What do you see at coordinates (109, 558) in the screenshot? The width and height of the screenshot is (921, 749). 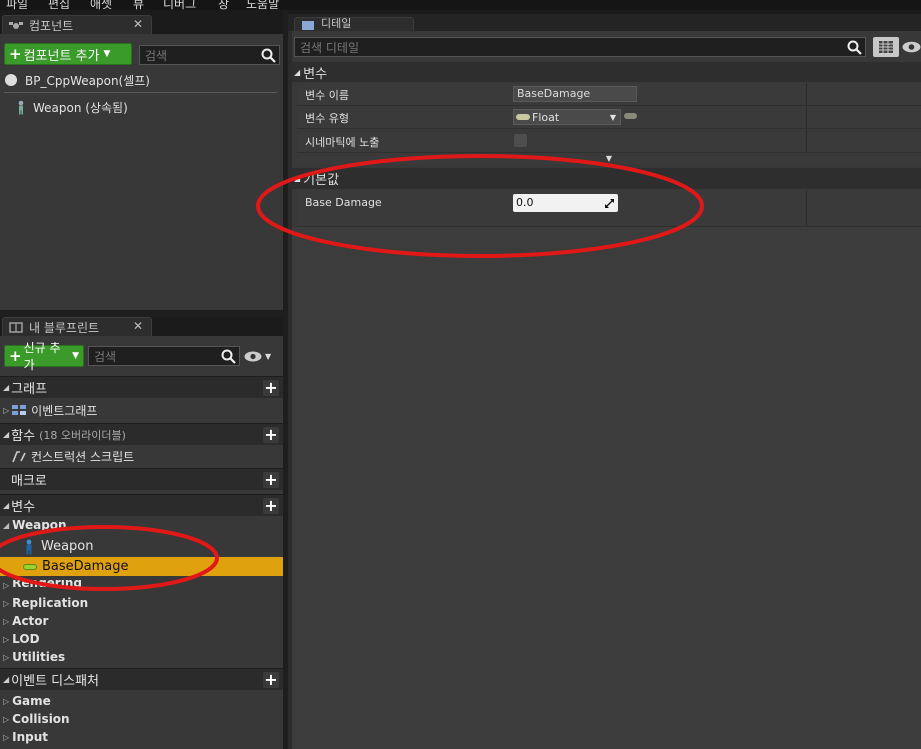 I see `annotation-ellipse-variables` at bounding box center [109, 558].